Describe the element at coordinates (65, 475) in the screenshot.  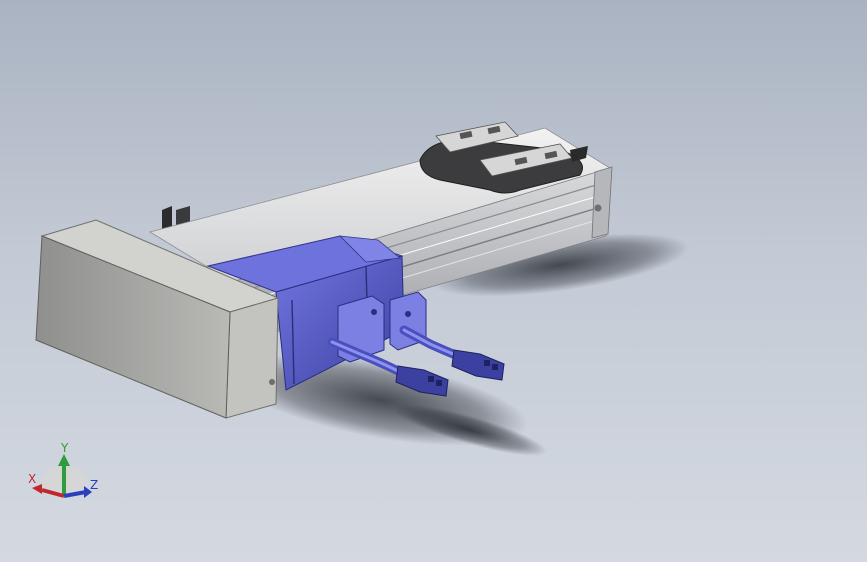
I see `axis-triad: Y X Z` at that location.